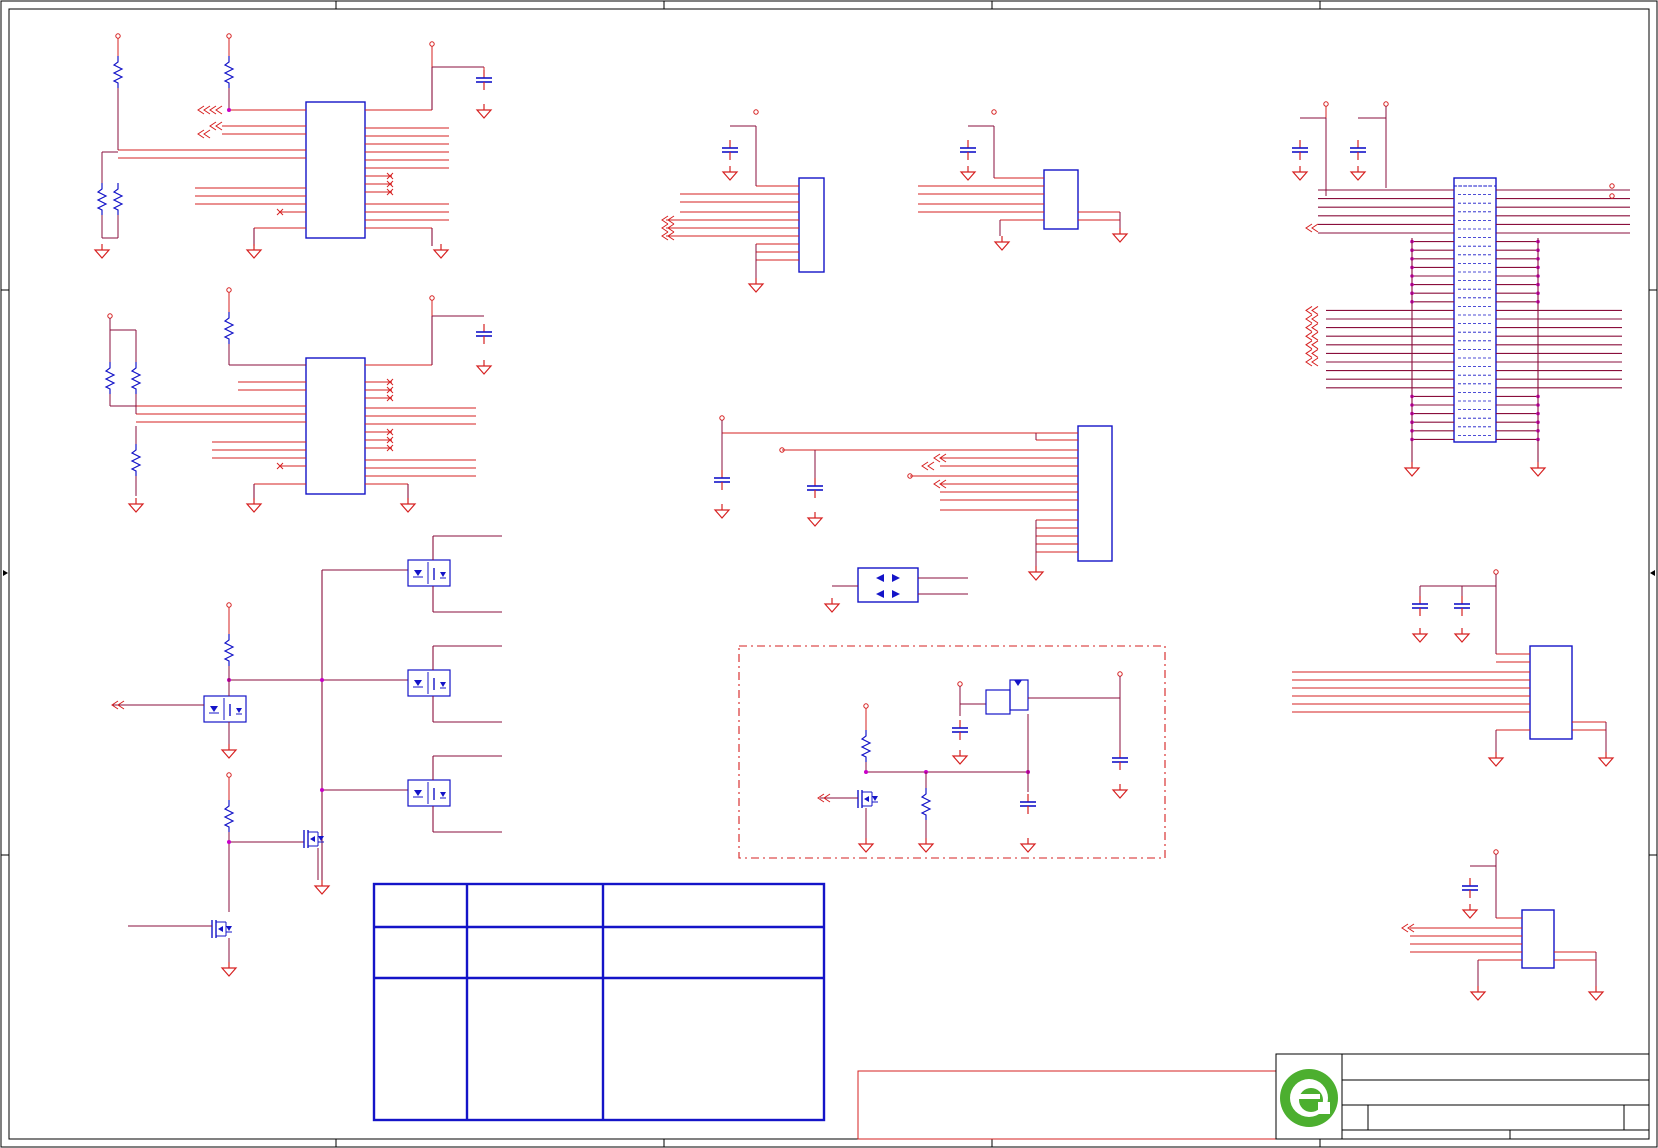 The height and width of the screenshot is (1148, 1658). What do you see at coordinates (429, 573) in the screenshot?
I see `optocoupler-icon` at bounding box center [429, 573].